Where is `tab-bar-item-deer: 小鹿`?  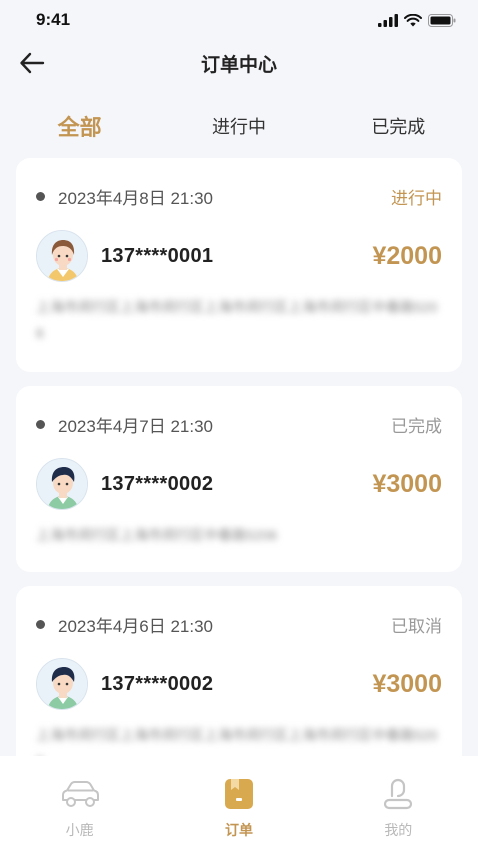
tab-bar-item-deer: 小鹿 is located at coordinates (79, 803).